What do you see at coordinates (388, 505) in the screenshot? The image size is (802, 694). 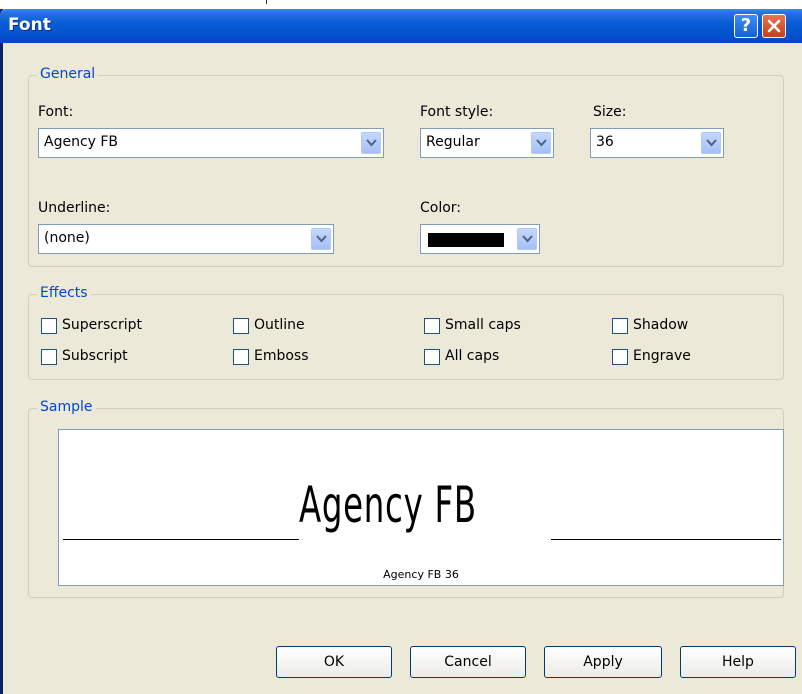 I see `sample-text: Agency FB` at bounding box center [388, 505].